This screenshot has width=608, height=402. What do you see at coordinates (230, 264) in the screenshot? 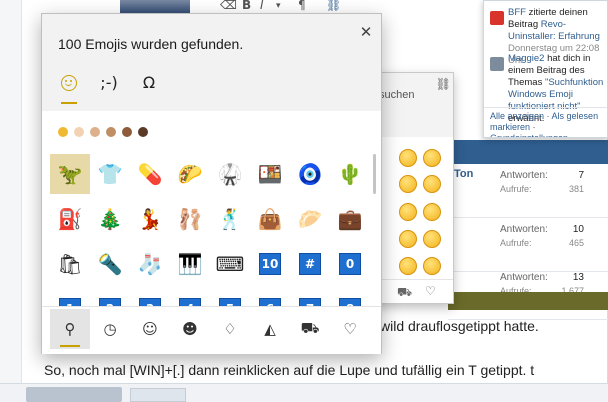
I see `emoji-cell: ⌨` at bounding box center [230, 264].